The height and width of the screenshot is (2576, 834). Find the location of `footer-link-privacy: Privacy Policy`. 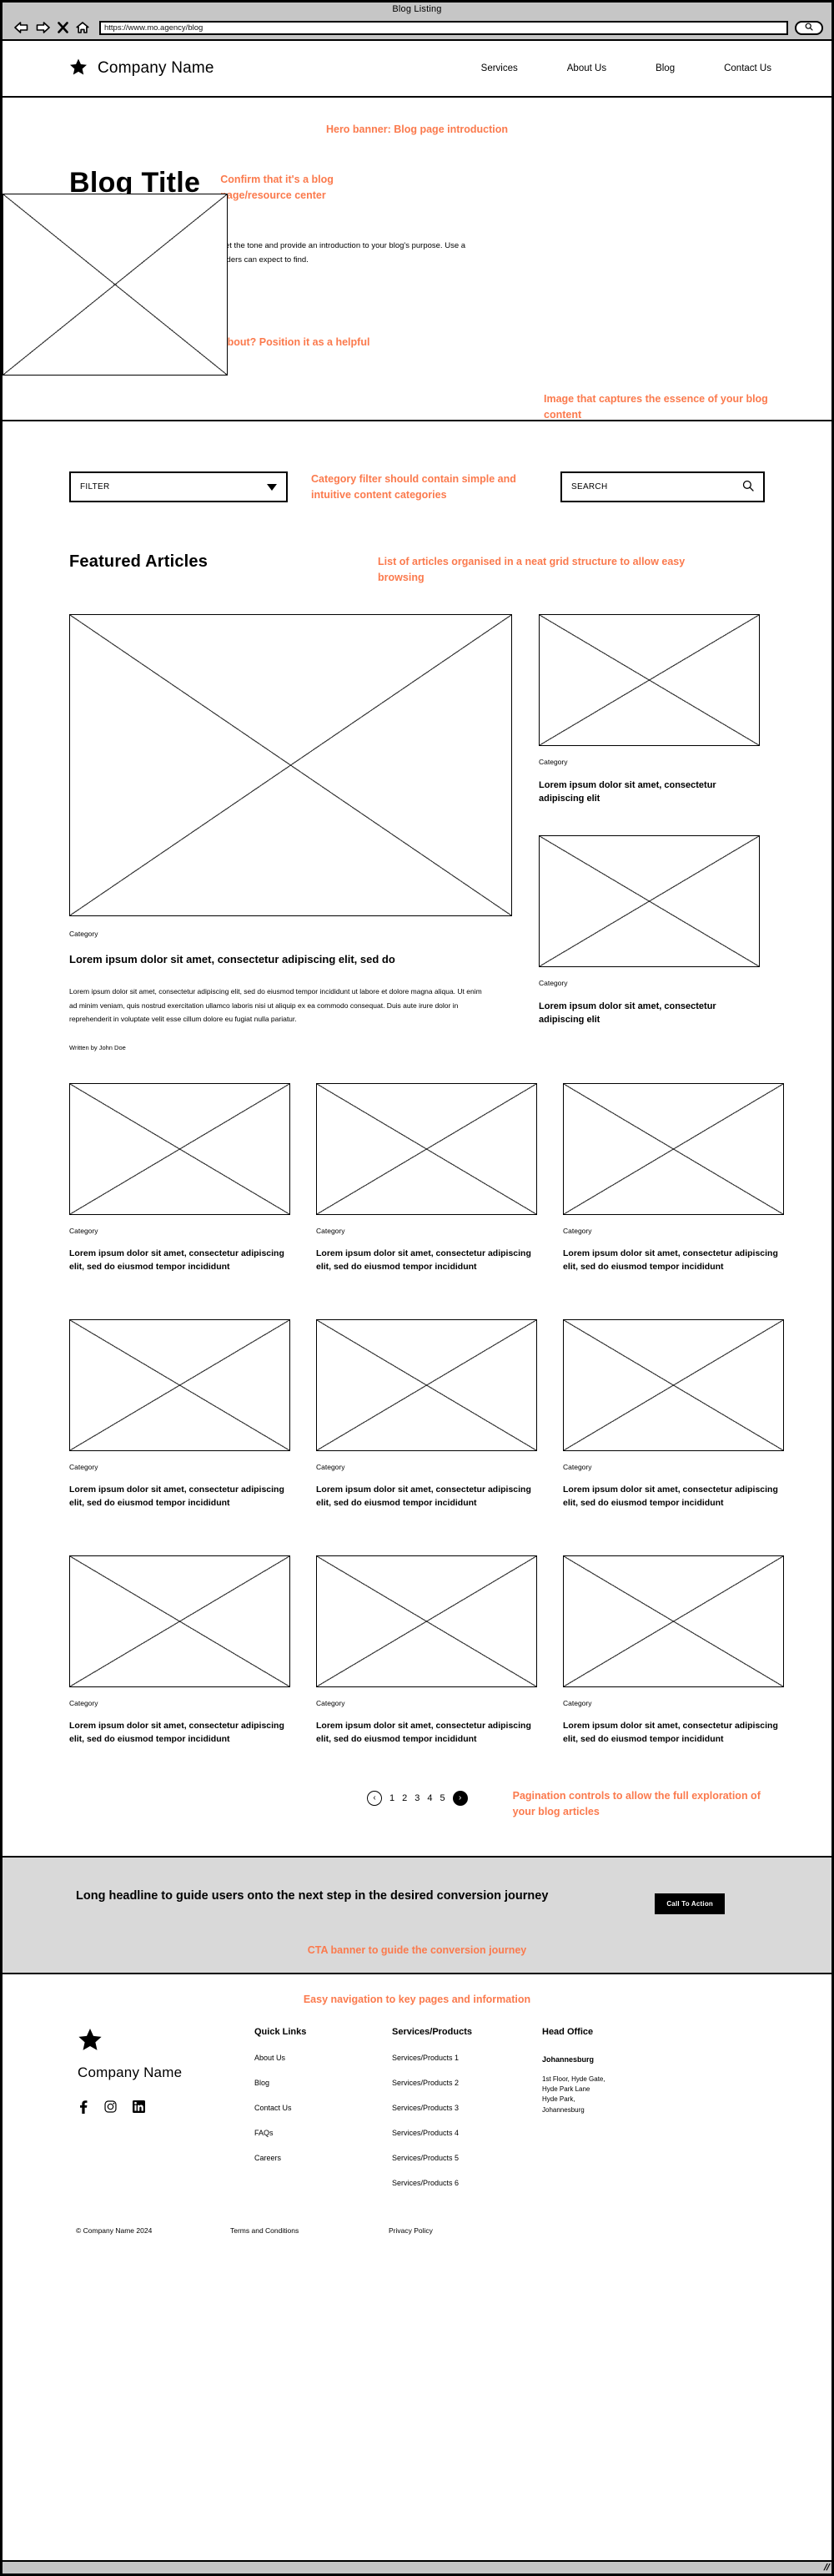

footer-link-privacy: Privacy Policy is located at coordinates (411, 2230).